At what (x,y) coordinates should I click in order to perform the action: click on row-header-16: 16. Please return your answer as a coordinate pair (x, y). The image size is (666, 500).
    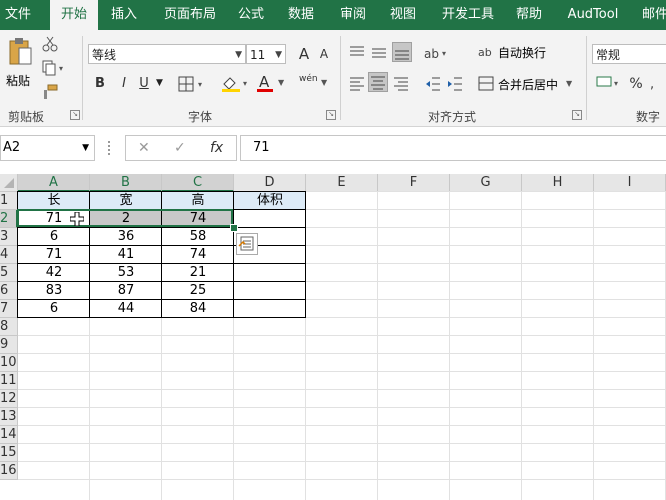
    Looking at the image, I should click on (9, 471).